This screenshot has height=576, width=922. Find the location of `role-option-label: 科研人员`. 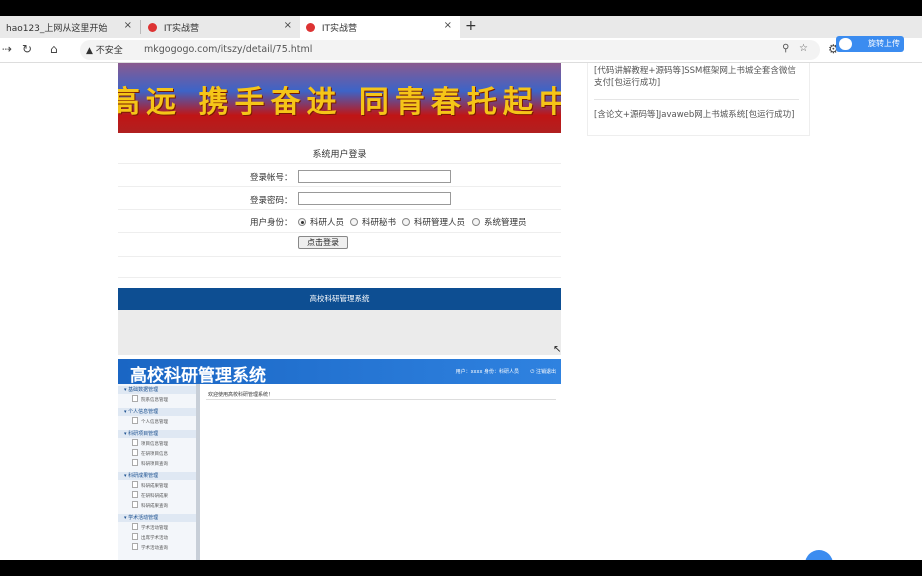

role-option-label: 科研人员 is located at coordinates (327, 223).